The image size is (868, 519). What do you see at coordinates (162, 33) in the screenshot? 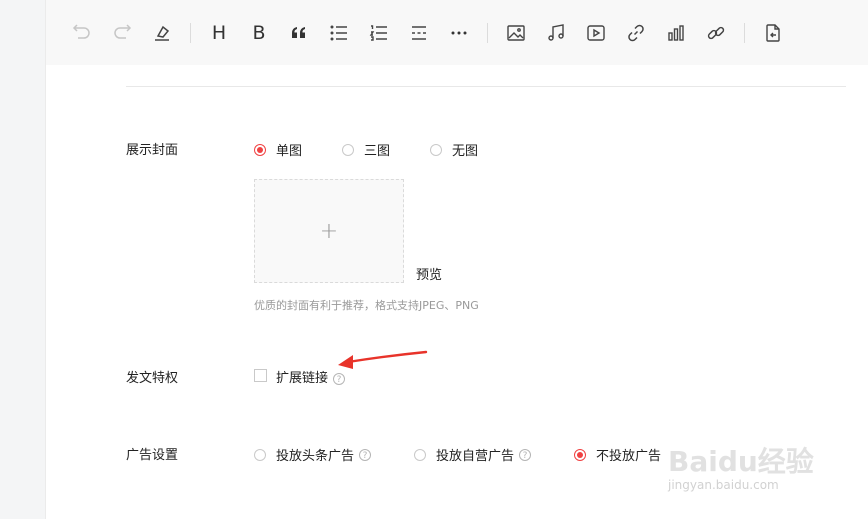
I see `eraser-icon` at bounding box center [162, 33].